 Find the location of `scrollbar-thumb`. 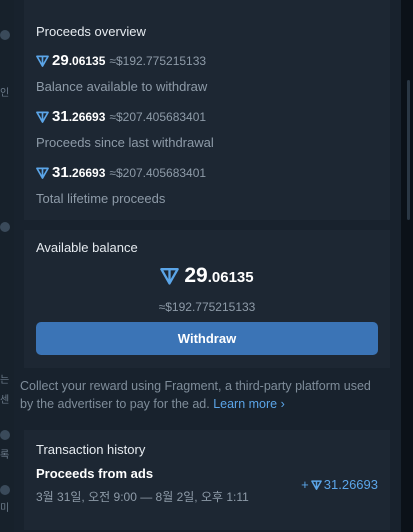

scrollbar-thumb is located at coordinates (408, 150).